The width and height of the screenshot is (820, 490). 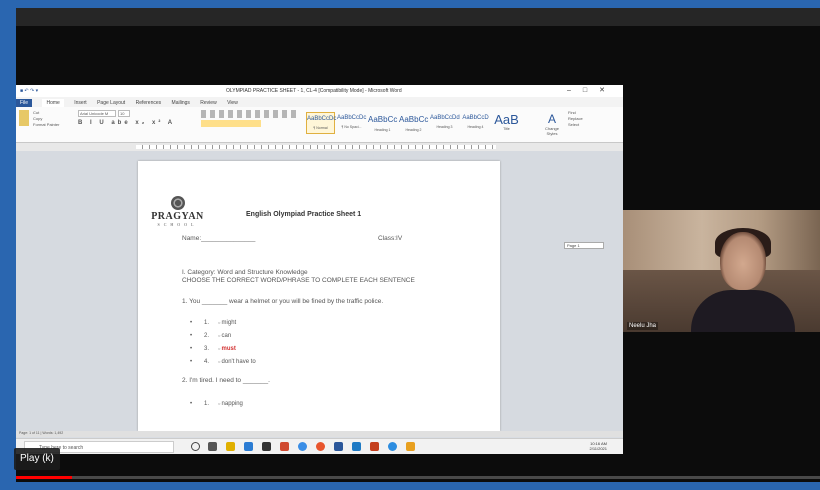 What do you see at coordinates (356, 446) in the screenshot?
I see `zoom-icon` at bounding box center [356, 446].